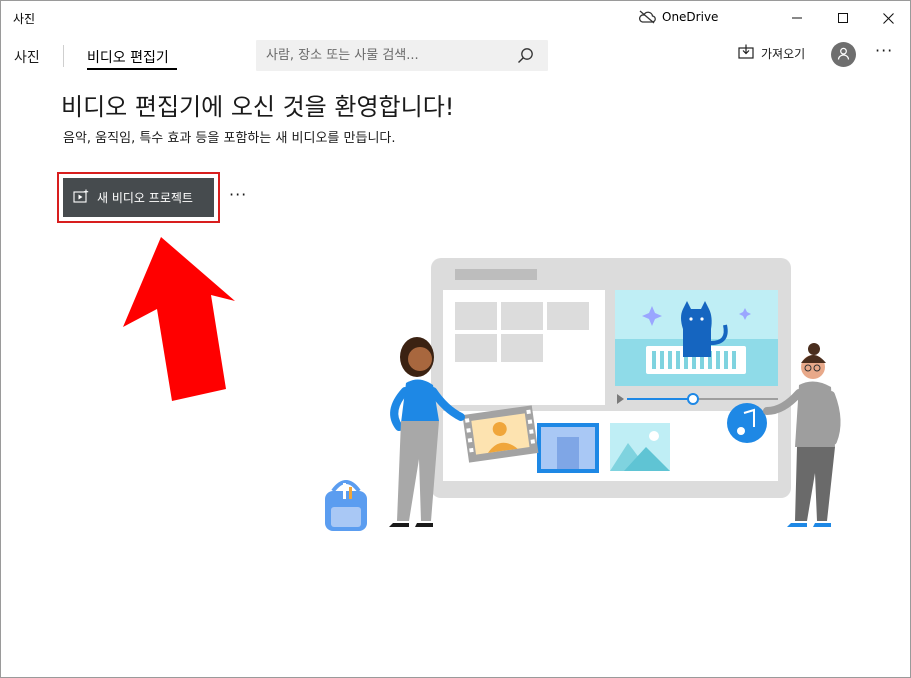 This screenshot has height=678, width=911. I want to click on red-arrow-annotation, so click(179, 319).